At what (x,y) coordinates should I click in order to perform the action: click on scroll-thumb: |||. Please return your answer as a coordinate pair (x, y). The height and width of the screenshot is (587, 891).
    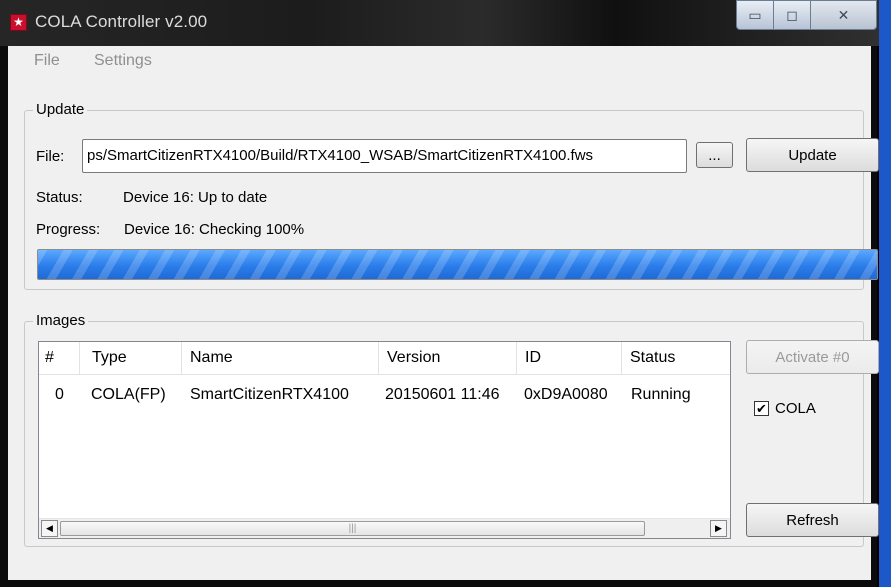
    Looking at the image, I should click on (352, 528).